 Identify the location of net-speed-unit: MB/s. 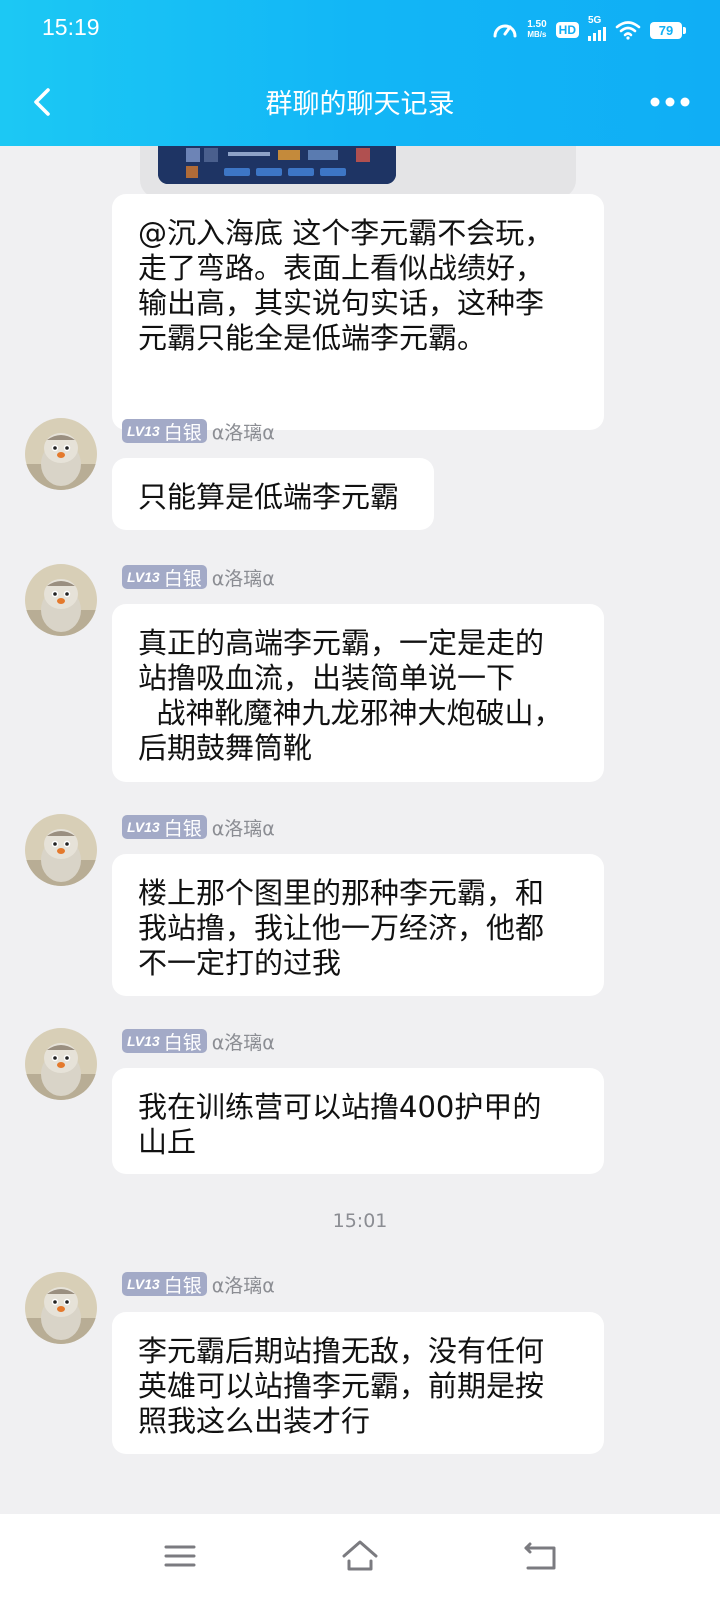
(537, 34).